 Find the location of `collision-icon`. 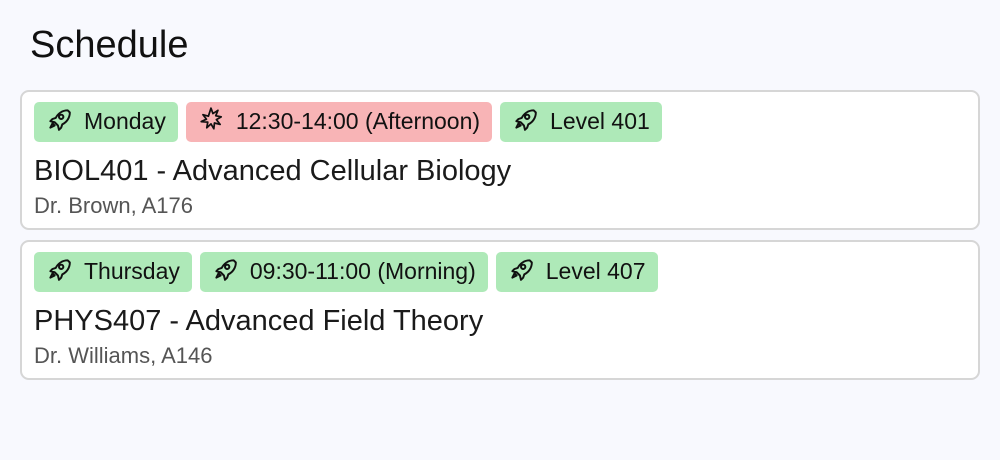

collision-icon is located at coordinates (211, 119).